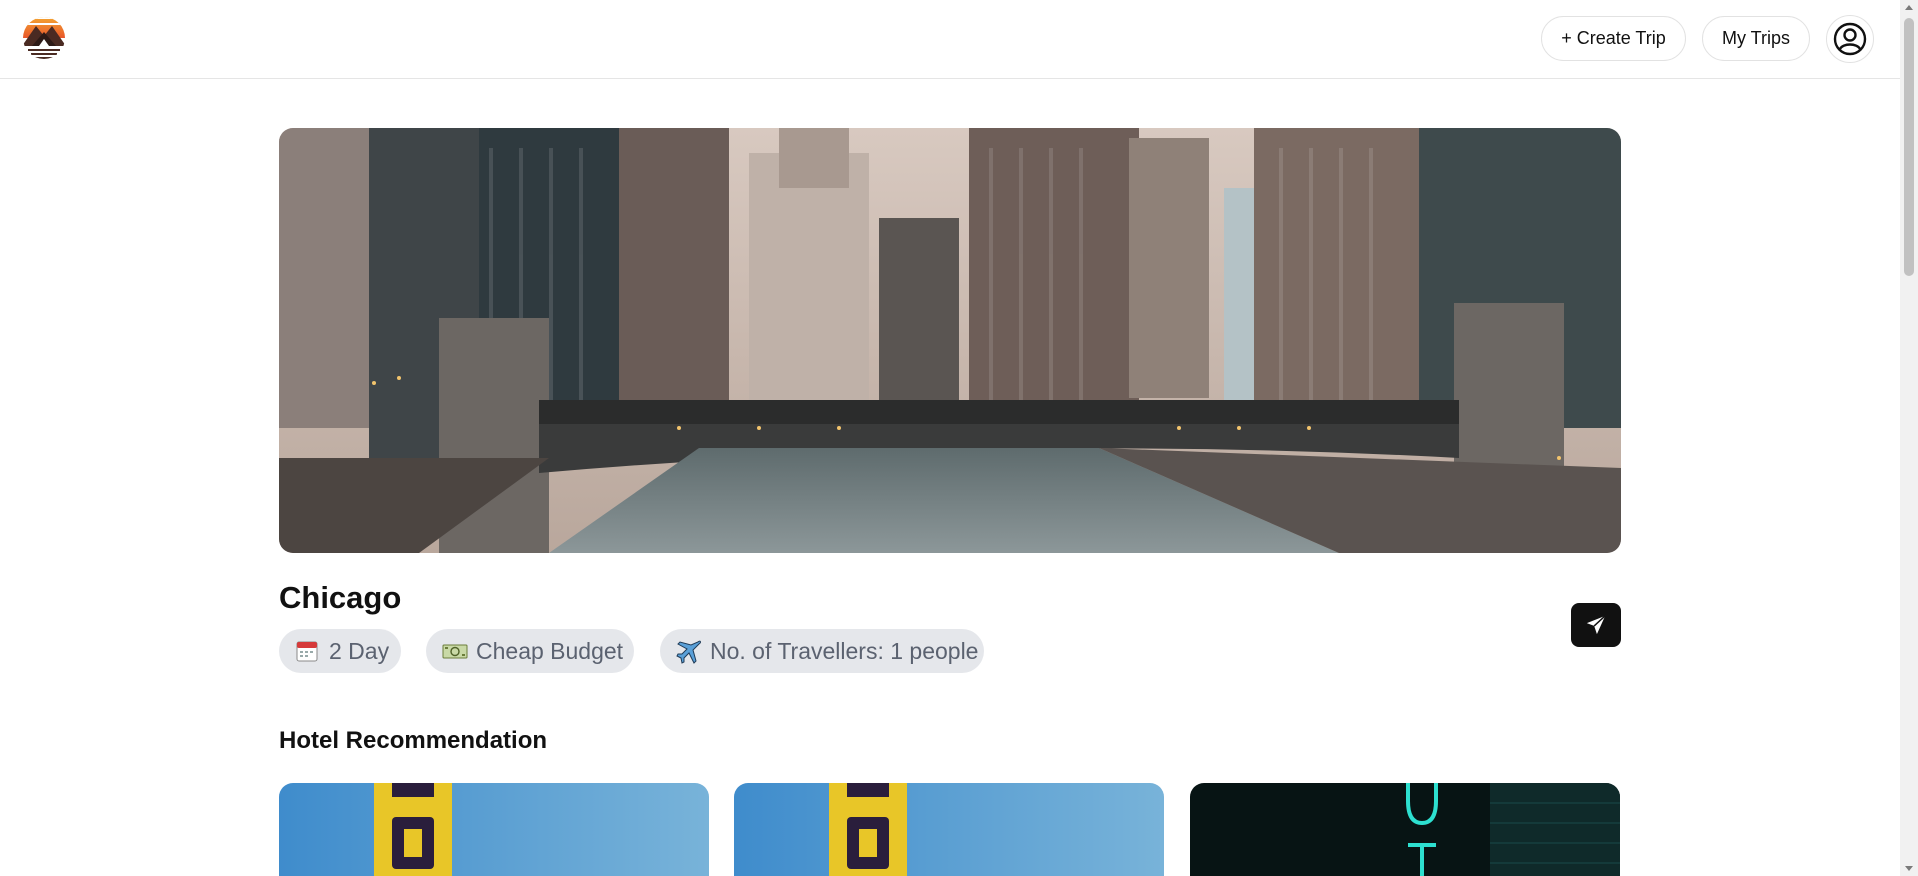 Image resolution: width=1918 pixels, height=876 pixels. I want to click on scroll-up-arrow-icon, so click(1909, 7).